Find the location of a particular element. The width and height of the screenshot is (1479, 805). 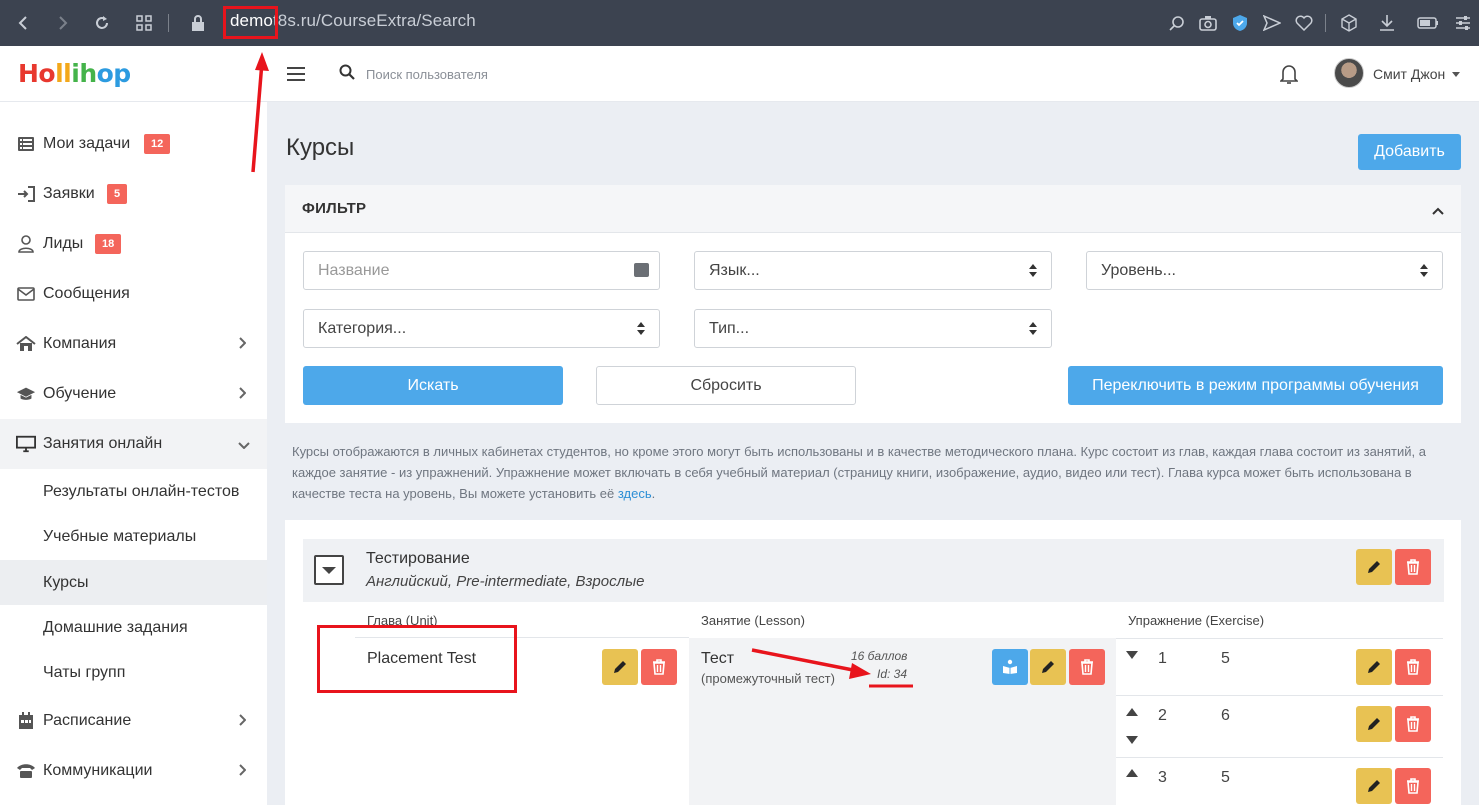

camera-icon is located at coordinates (1208, 23).